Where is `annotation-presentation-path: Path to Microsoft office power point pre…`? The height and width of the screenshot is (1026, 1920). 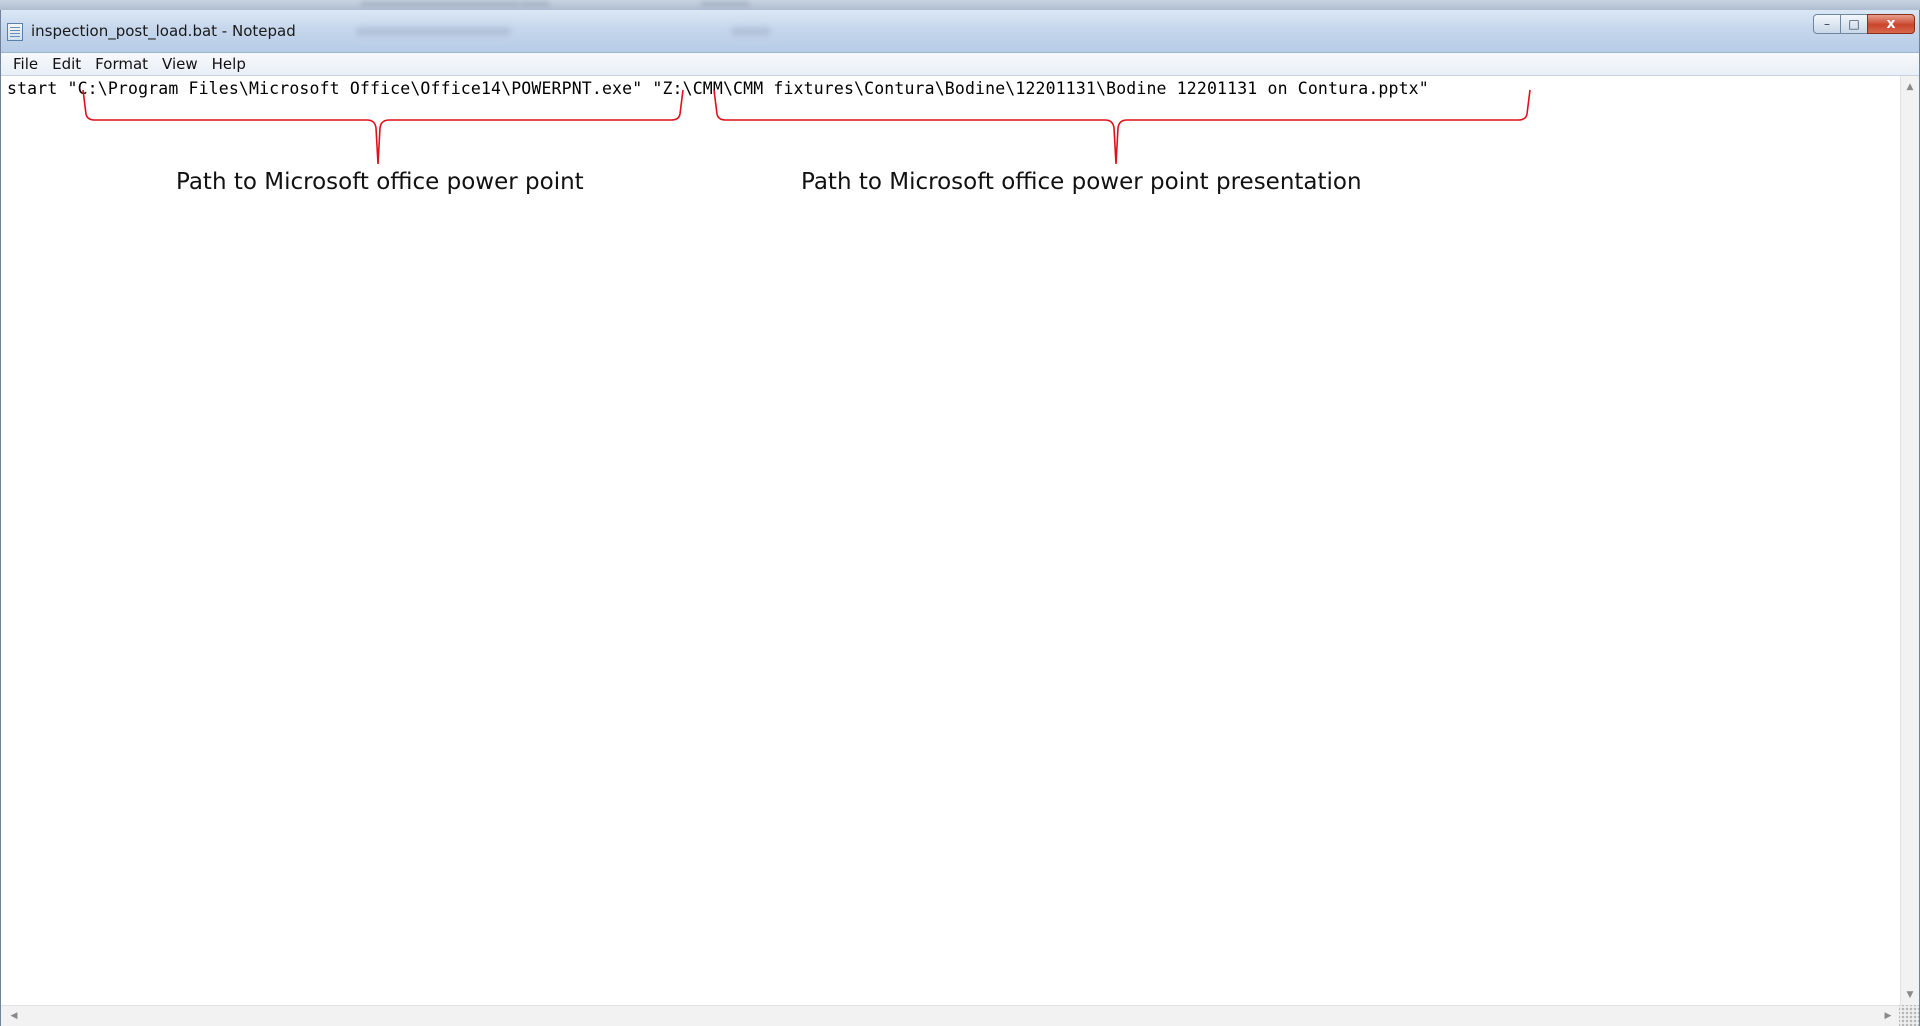
annotation-presentation-path: Path to Microsoft office power point pre… is located at coordinates (1081, 182).